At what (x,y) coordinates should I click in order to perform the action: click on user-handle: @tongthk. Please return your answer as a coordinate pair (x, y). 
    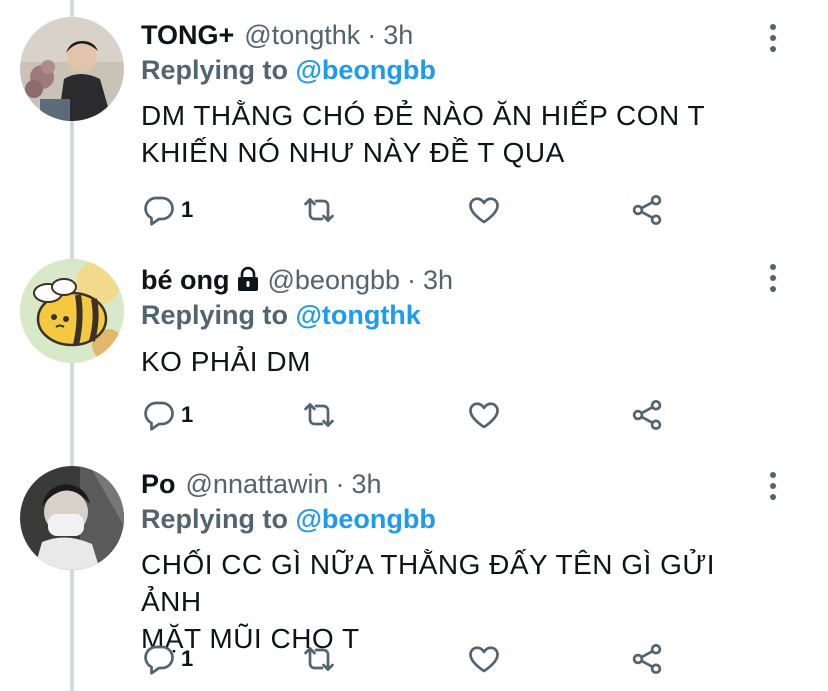
    Looking at the image, I should click on (302, 35).